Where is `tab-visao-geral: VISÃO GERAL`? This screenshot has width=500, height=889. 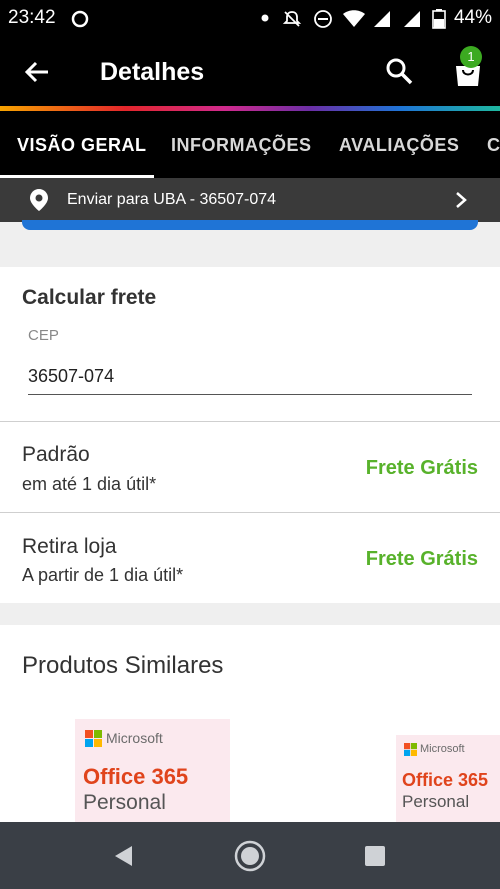
tab-visao-geral: VISÃO GERAL is located at coordinates (82, 145).